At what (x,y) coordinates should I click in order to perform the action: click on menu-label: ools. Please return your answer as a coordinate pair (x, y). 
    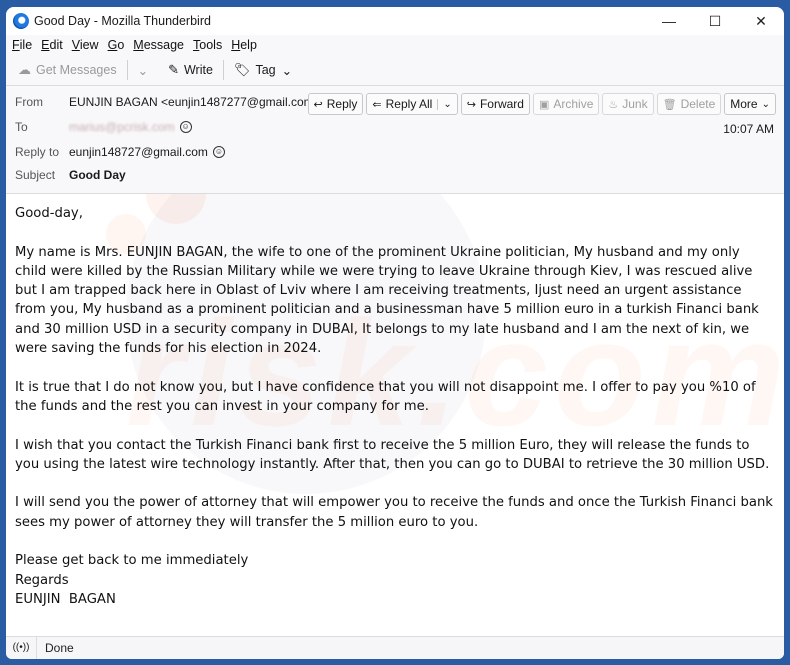
    Looking at the image, I should click on (211, 45).